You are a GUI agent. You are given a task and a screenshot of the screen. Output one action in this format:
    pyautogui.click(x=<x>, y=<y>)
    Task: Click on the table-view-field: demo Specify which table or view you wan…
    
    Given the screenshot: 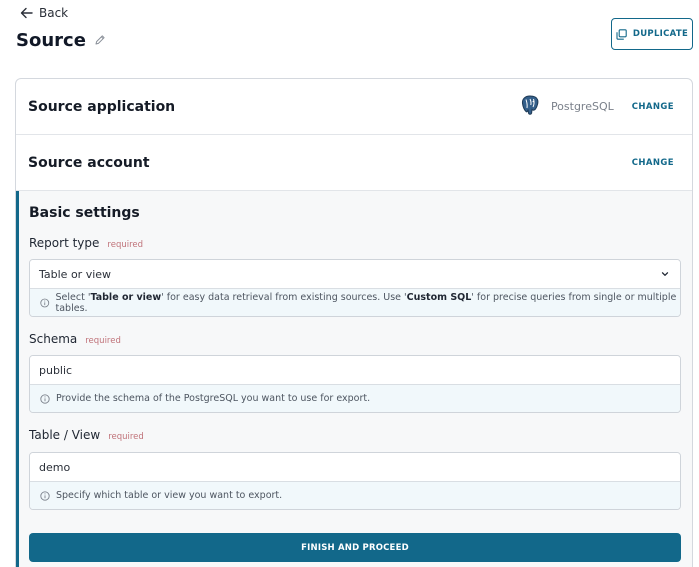 What is the action you would take?
    pyautogui.click(x=355, y=481)
    